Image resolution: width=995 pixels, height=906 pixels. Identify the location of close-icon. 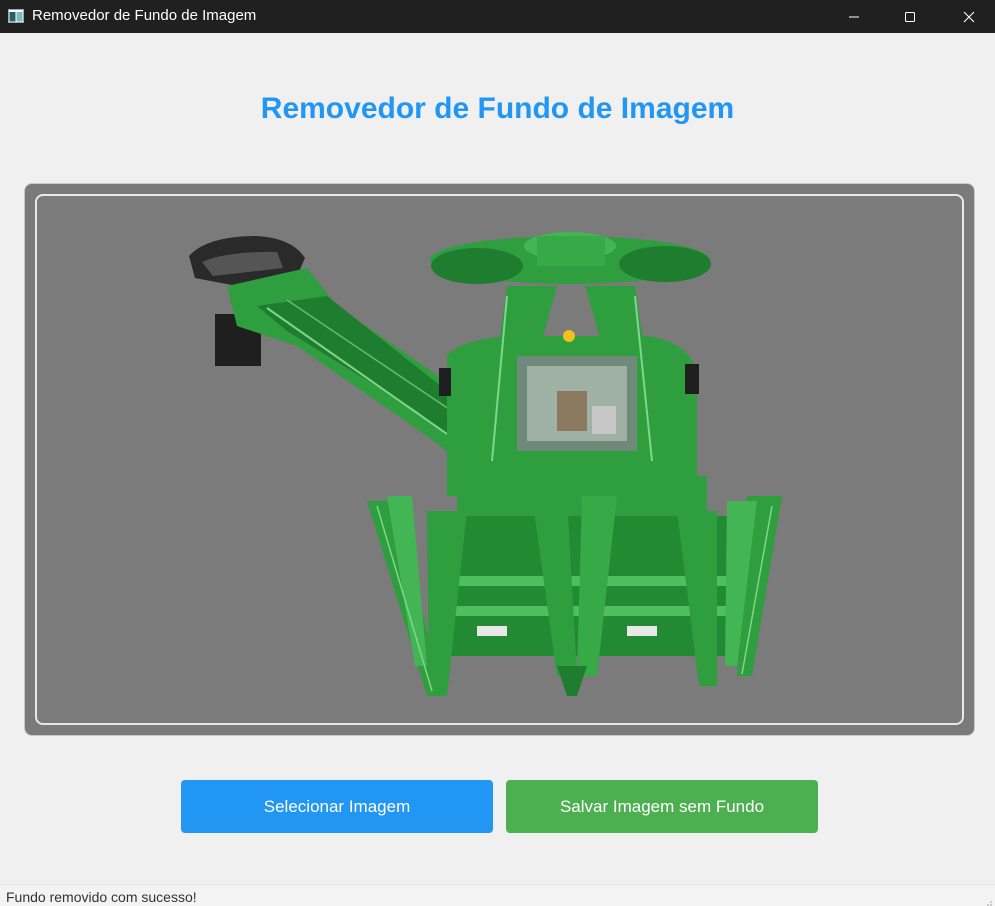
(969, 16).